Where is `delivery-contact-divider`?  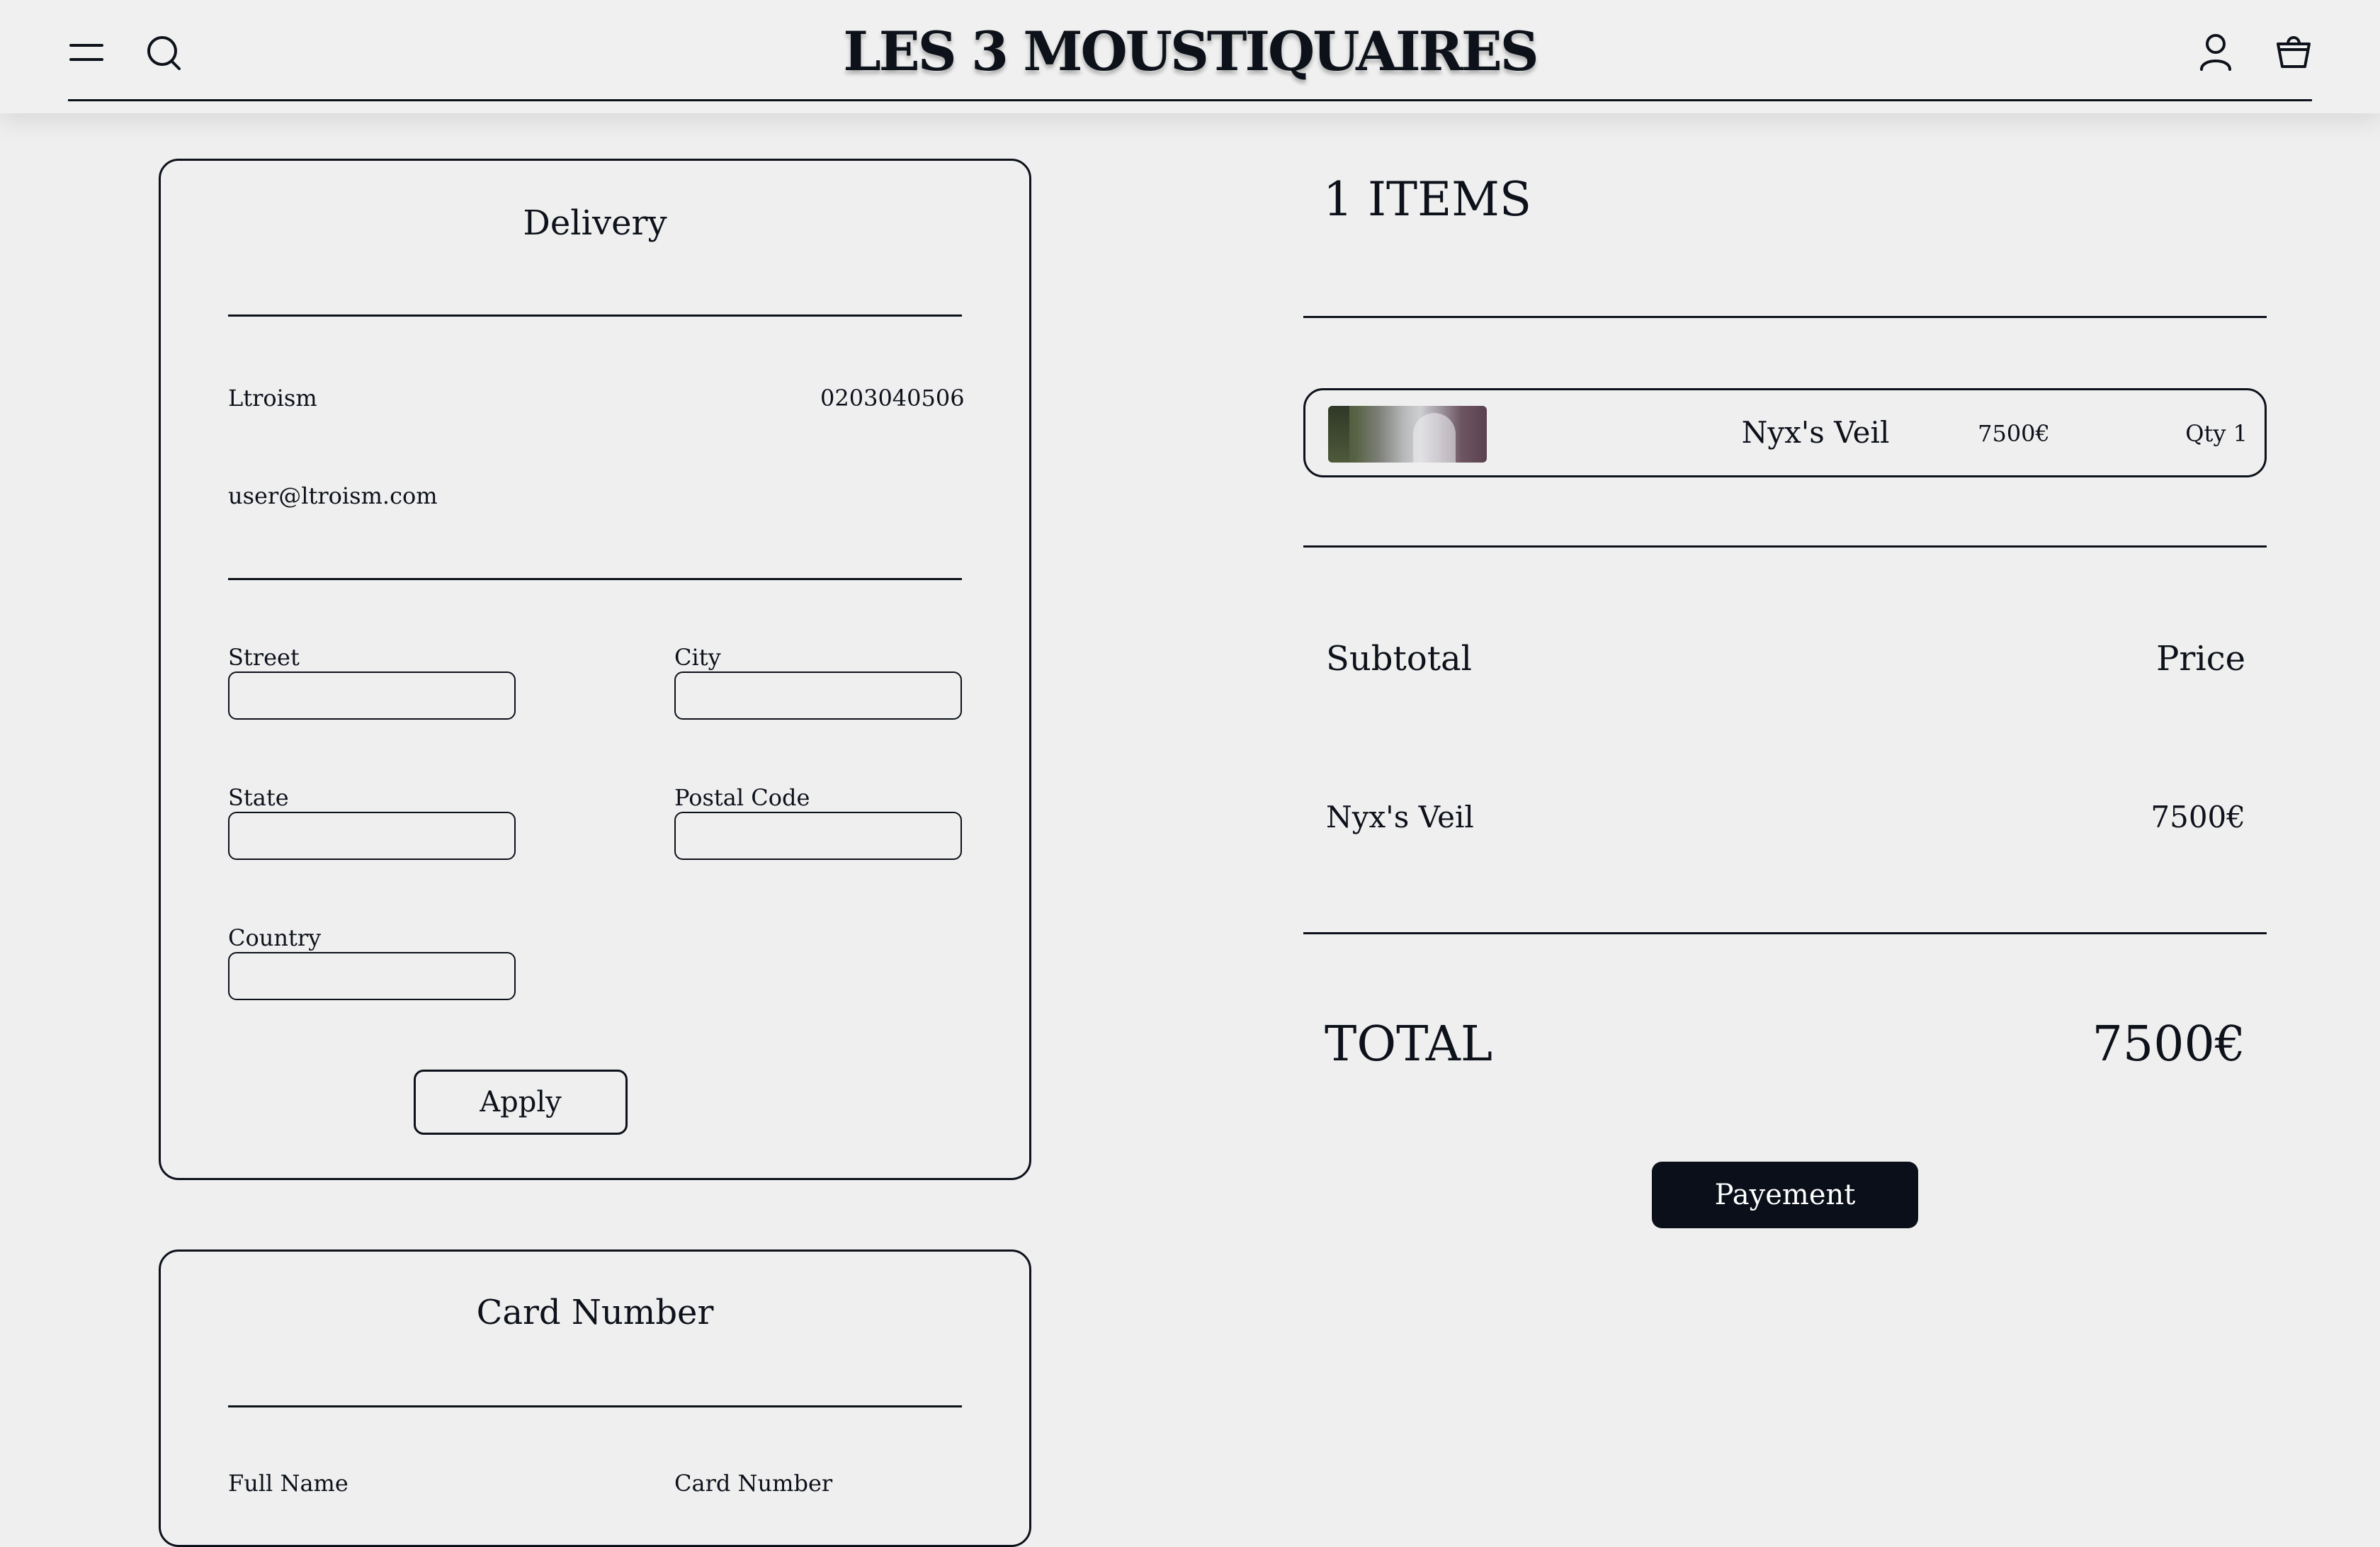
delivery-contact-divider is located at coordinates (595, 579).